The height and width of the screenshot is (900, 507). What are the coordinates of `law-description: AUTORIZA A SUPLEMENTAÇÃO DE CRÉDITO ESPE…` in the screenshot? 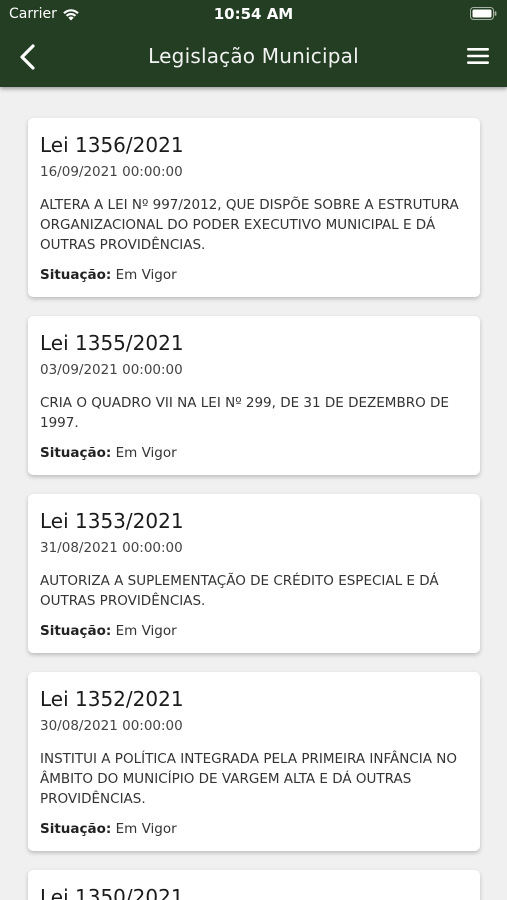 It's located at (239, 591).